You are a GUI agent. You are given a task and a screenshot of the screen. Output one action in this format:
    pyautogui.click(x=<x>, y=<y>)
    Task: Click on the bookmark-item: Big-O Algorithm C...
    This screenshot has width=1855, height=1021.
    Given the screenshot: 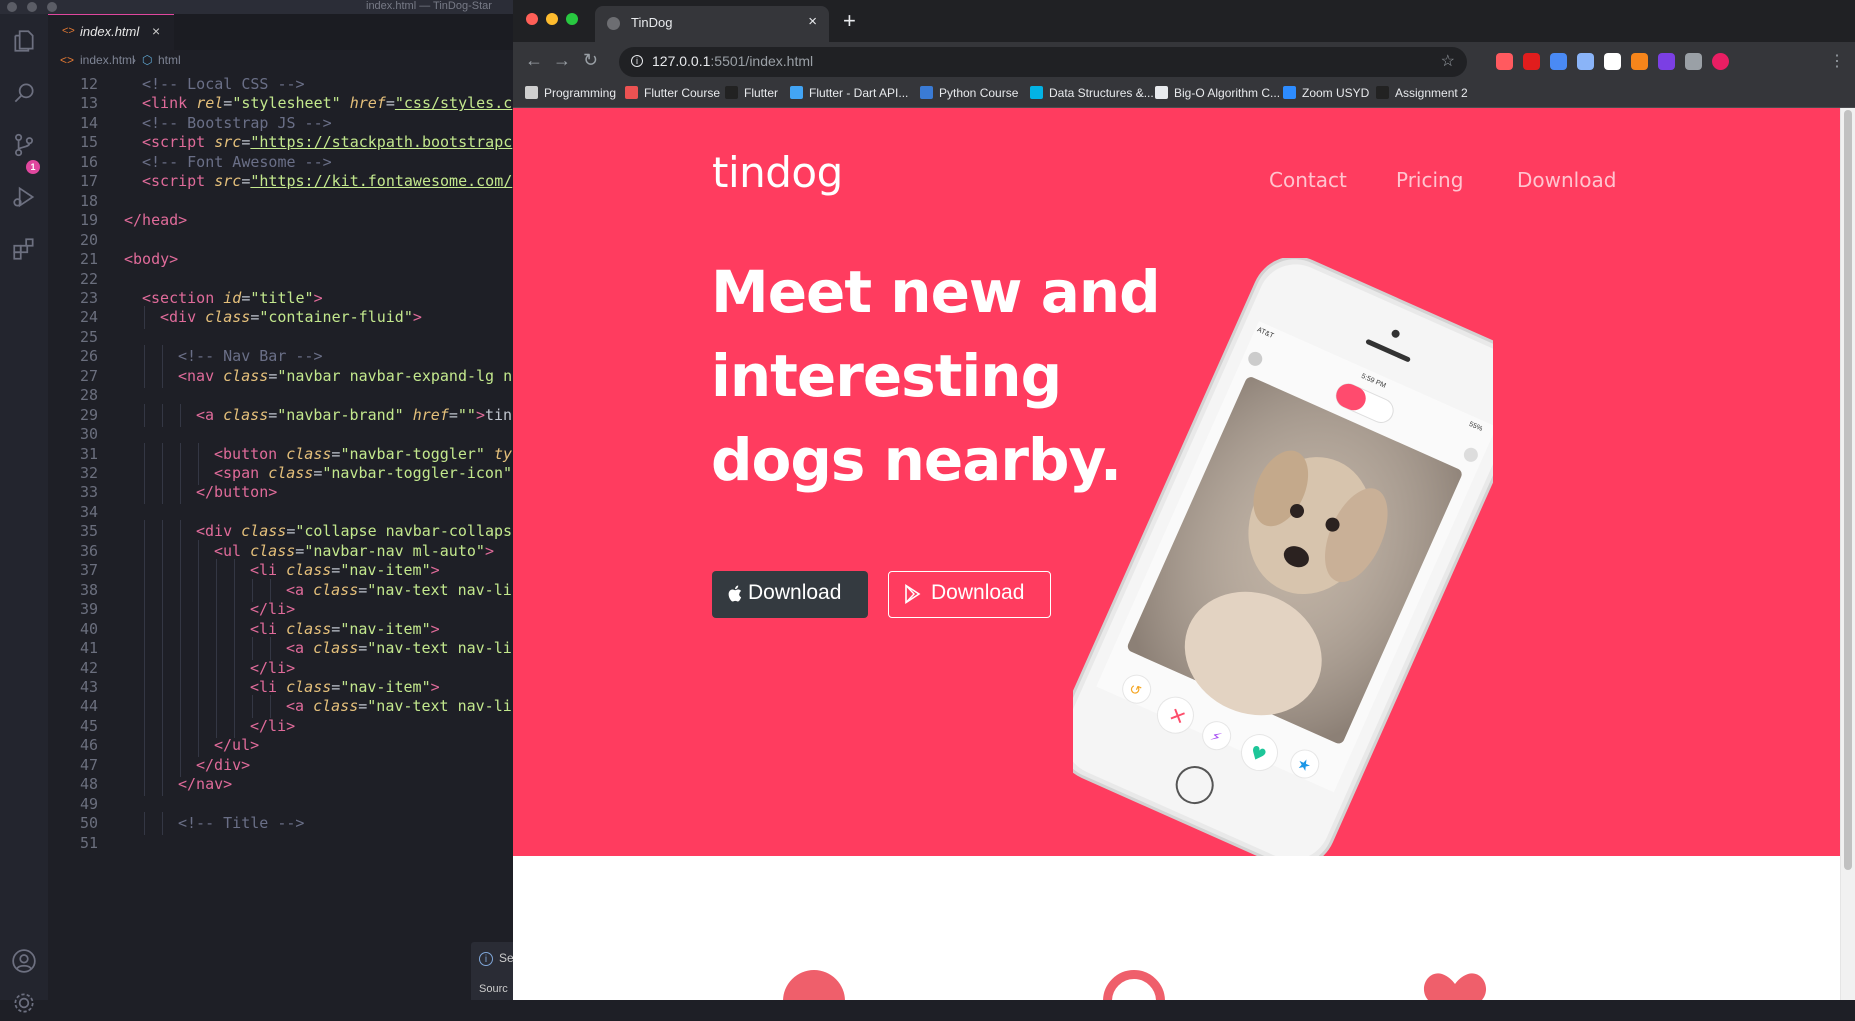 What is the action you would take?
    pyautogui.click(x=1217, y=93)
    